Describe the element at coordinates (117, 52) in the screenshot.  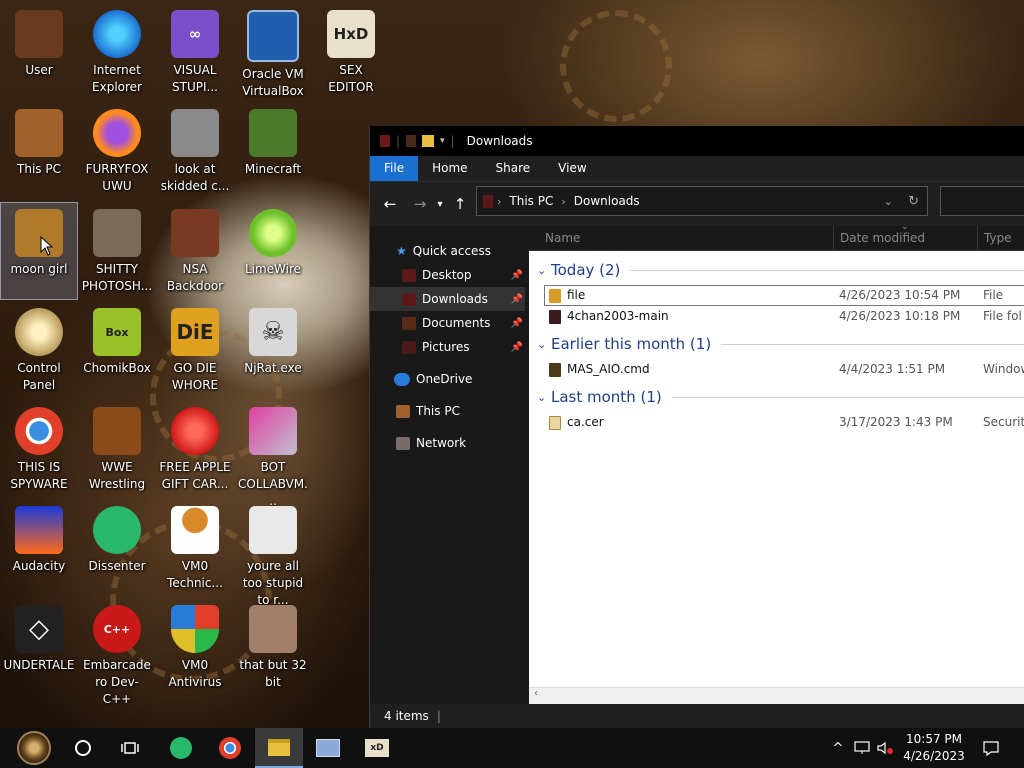
I see `desktop-icon-internet-explorer: Internet Explorer` at that location.